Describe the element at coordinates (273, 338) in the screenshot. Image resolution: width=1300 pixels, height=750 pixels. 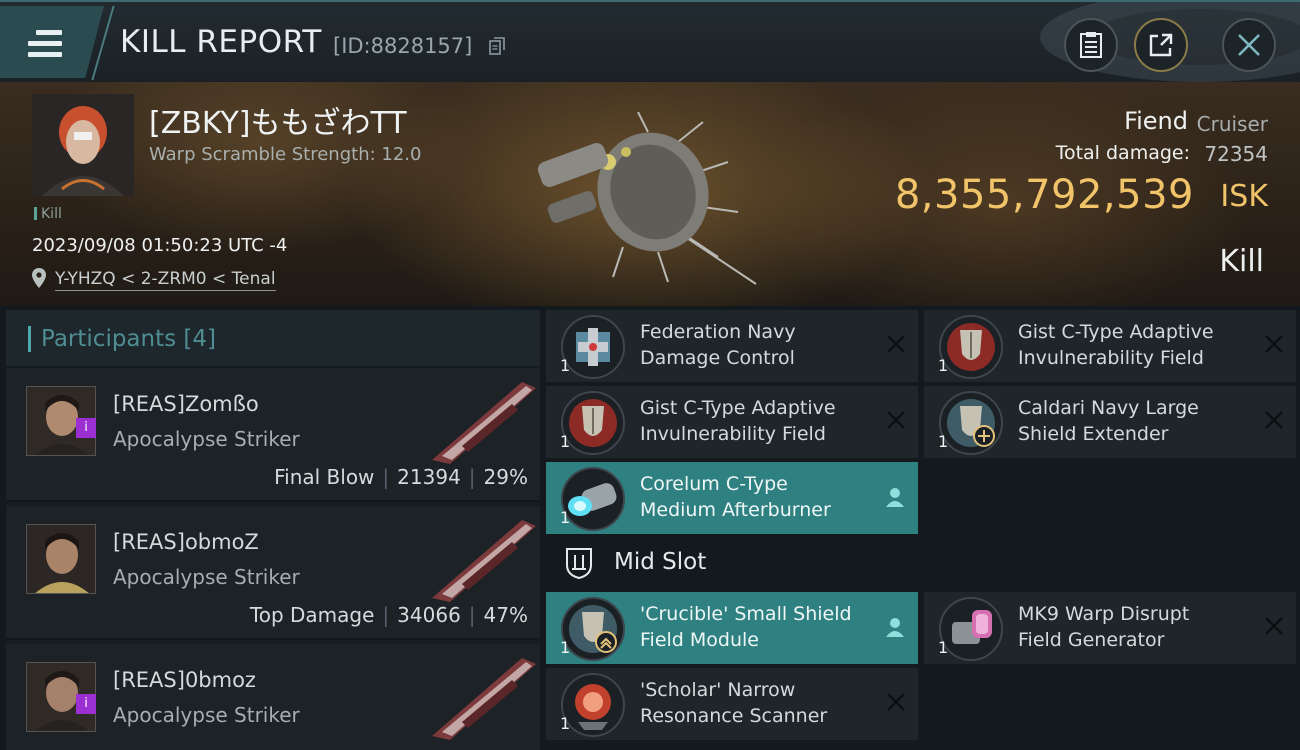
I see `participants-header: Participants [4]` at that location.